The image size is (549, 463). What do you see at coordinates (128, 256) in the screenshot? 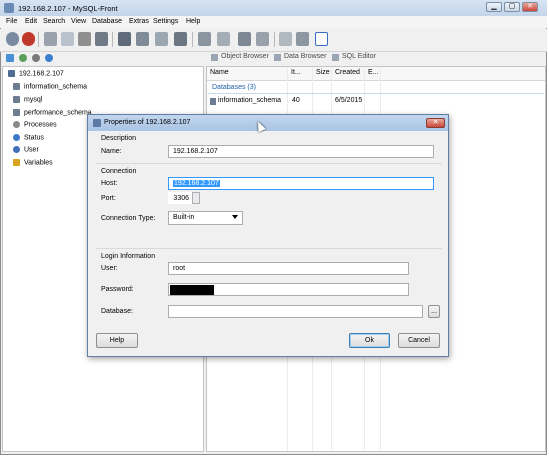
I see `login-section-label: Login Information` at bounding box center [128, 256].